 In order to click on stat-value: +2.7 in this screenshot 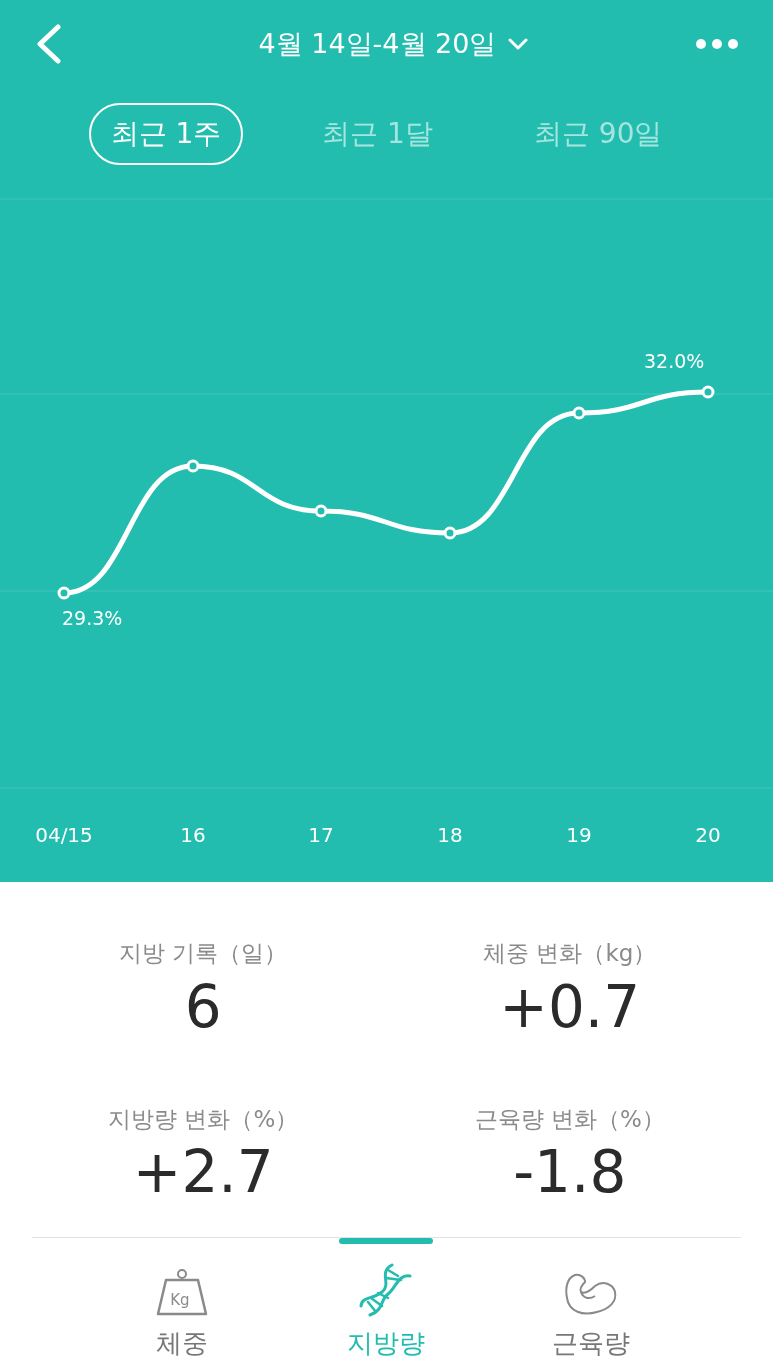, I will do `click(203, 1172)`.